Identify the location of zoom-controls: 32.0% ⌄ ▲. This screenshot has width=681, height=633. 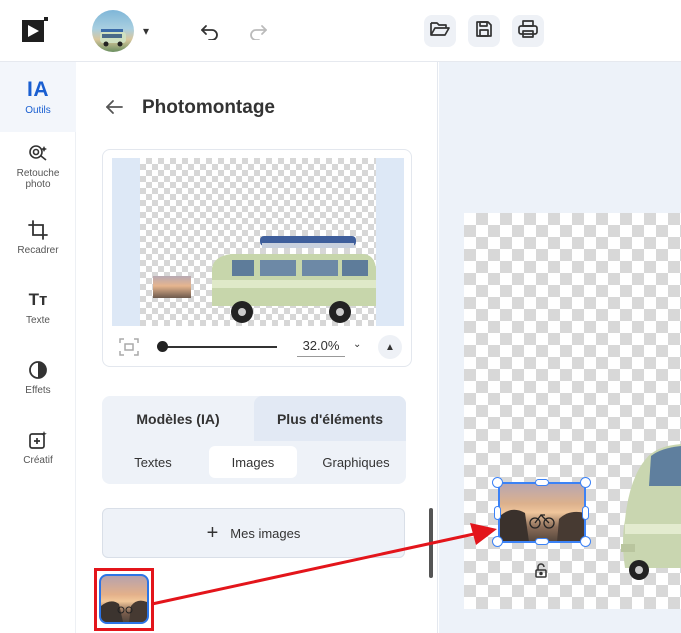
(258, 347).